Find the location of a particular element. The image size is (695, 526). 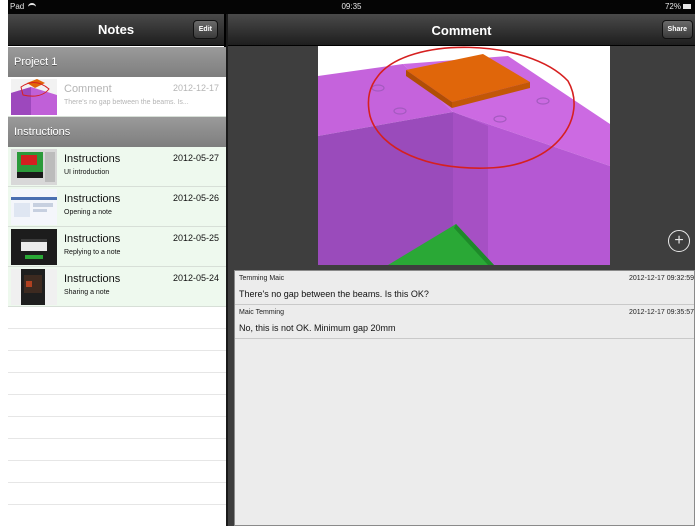

note-subtitle: UI introduction is located at coordinates (87, 172).